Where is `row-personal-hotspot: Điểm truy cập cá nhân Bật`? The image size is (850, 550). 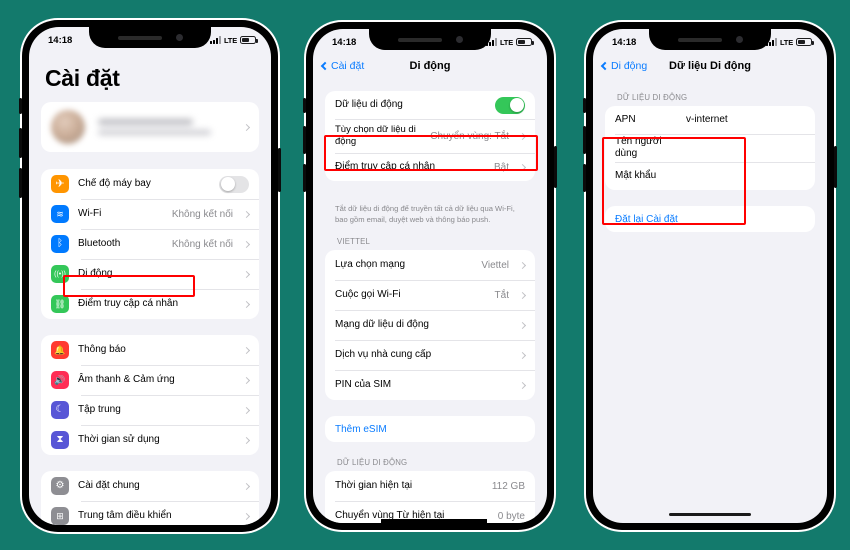
row-personal-hotspot: Điểm truy cập cá nhân Bật is located at coordinates (430, 167).